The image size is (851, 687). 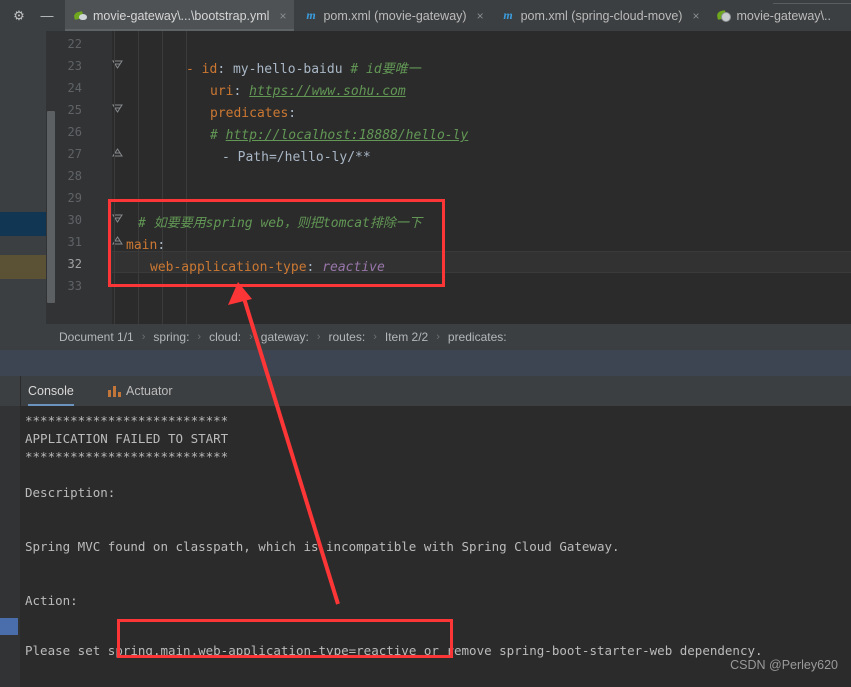 I want to click on console-line-marker, so click(x=9, y=626).